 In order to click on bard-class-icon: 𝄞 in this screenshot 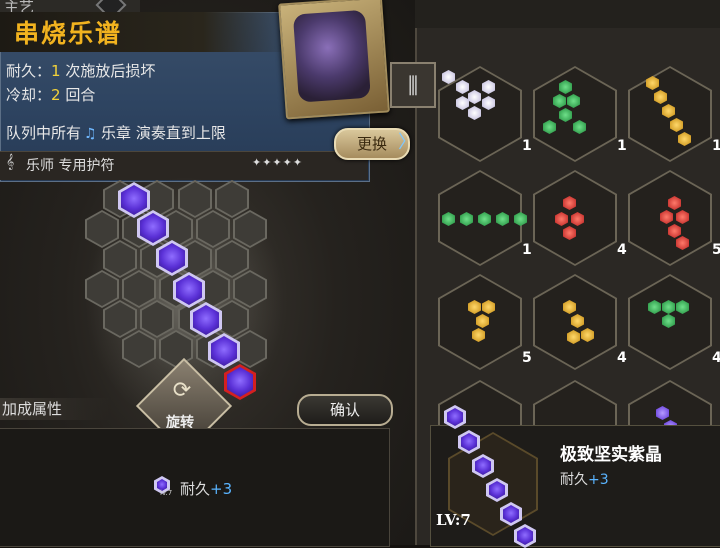, I will do `click(10, 162)`.